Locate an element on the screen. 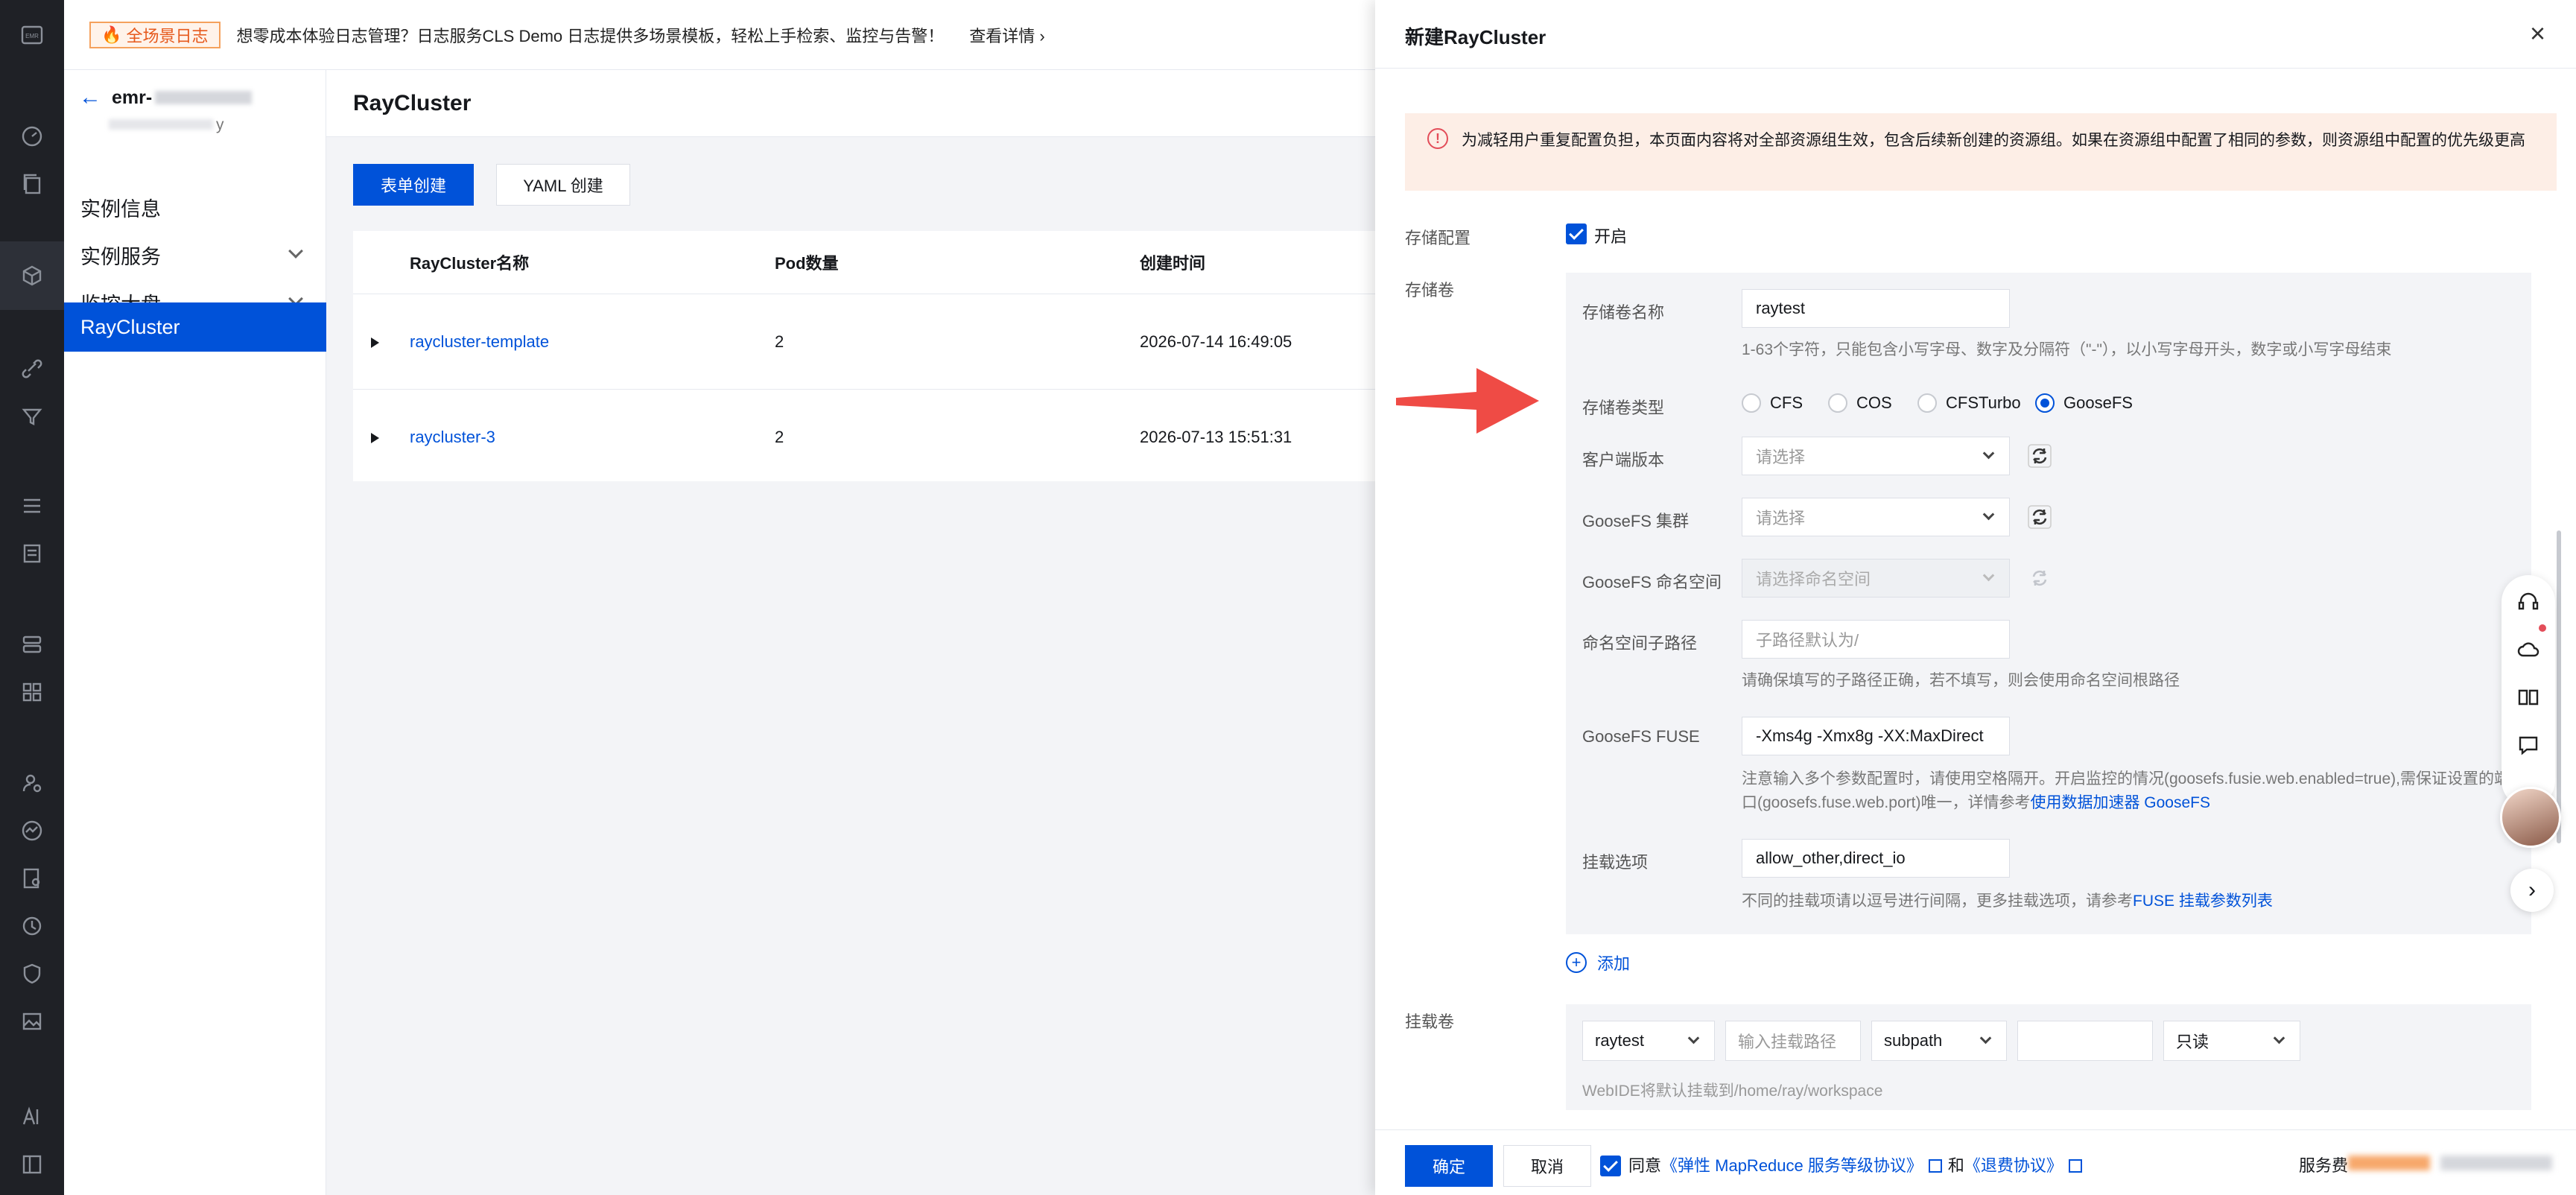 This screenshot has height=1195, width=2576. raycluster-name-link: raycluster-3 is located at coordinates (453, 437).